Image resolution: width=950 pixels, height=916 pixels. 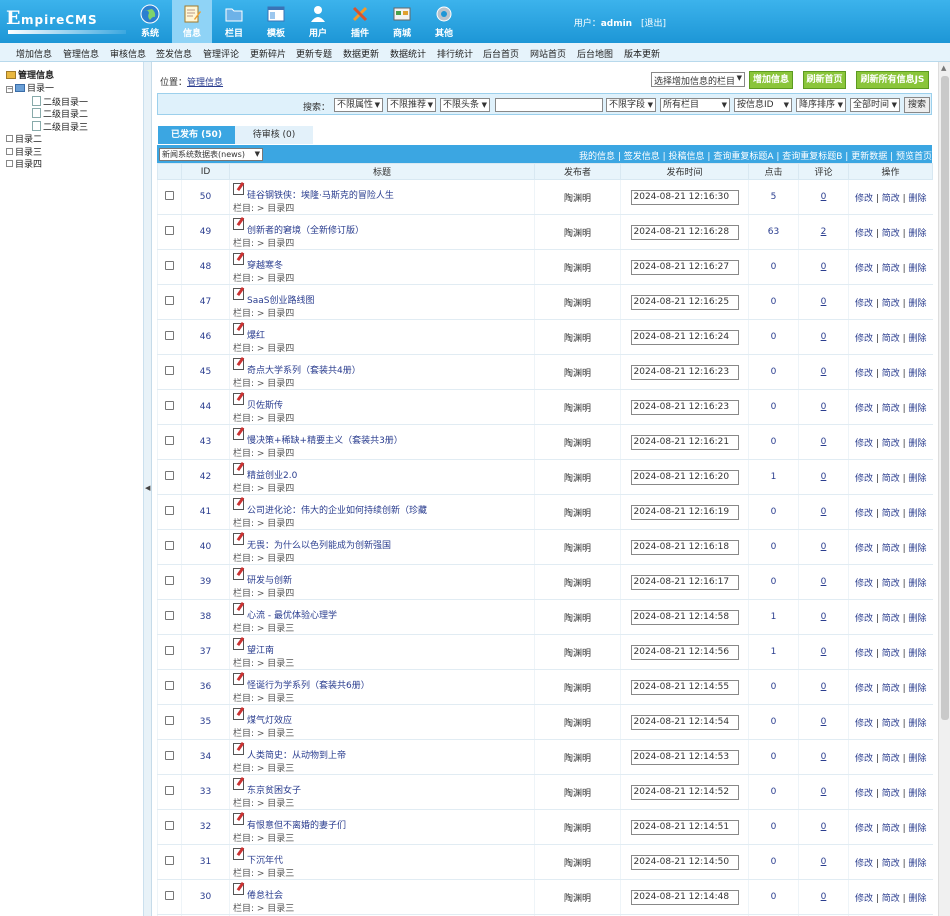 What do you see at coordinates (684, 617) in the screenshot?
I see `row-time-field: 2024-08-21 12:14:58` at bounding box center [684, 617].